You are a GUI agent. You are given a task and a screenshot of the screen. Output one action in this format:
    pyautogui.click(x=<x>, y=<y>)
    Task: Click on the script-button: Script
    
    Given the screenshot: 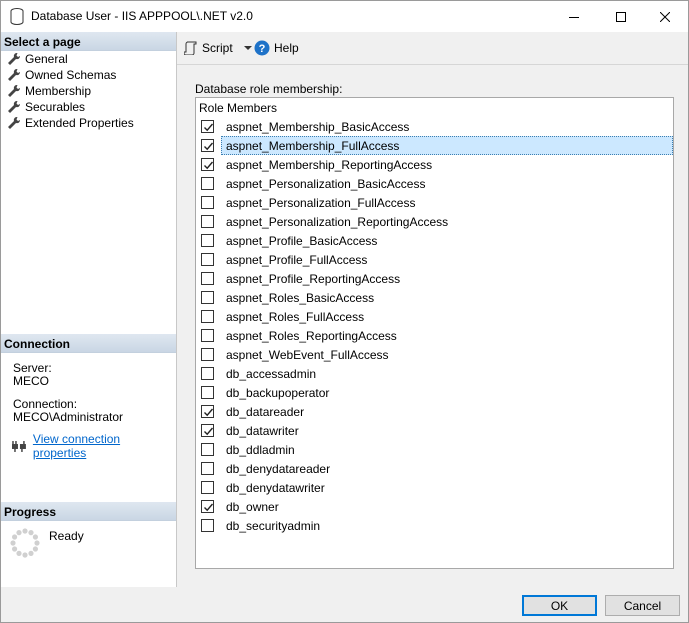 What is the action you would take?
    pyautogui.click(x=219, y=48)
    